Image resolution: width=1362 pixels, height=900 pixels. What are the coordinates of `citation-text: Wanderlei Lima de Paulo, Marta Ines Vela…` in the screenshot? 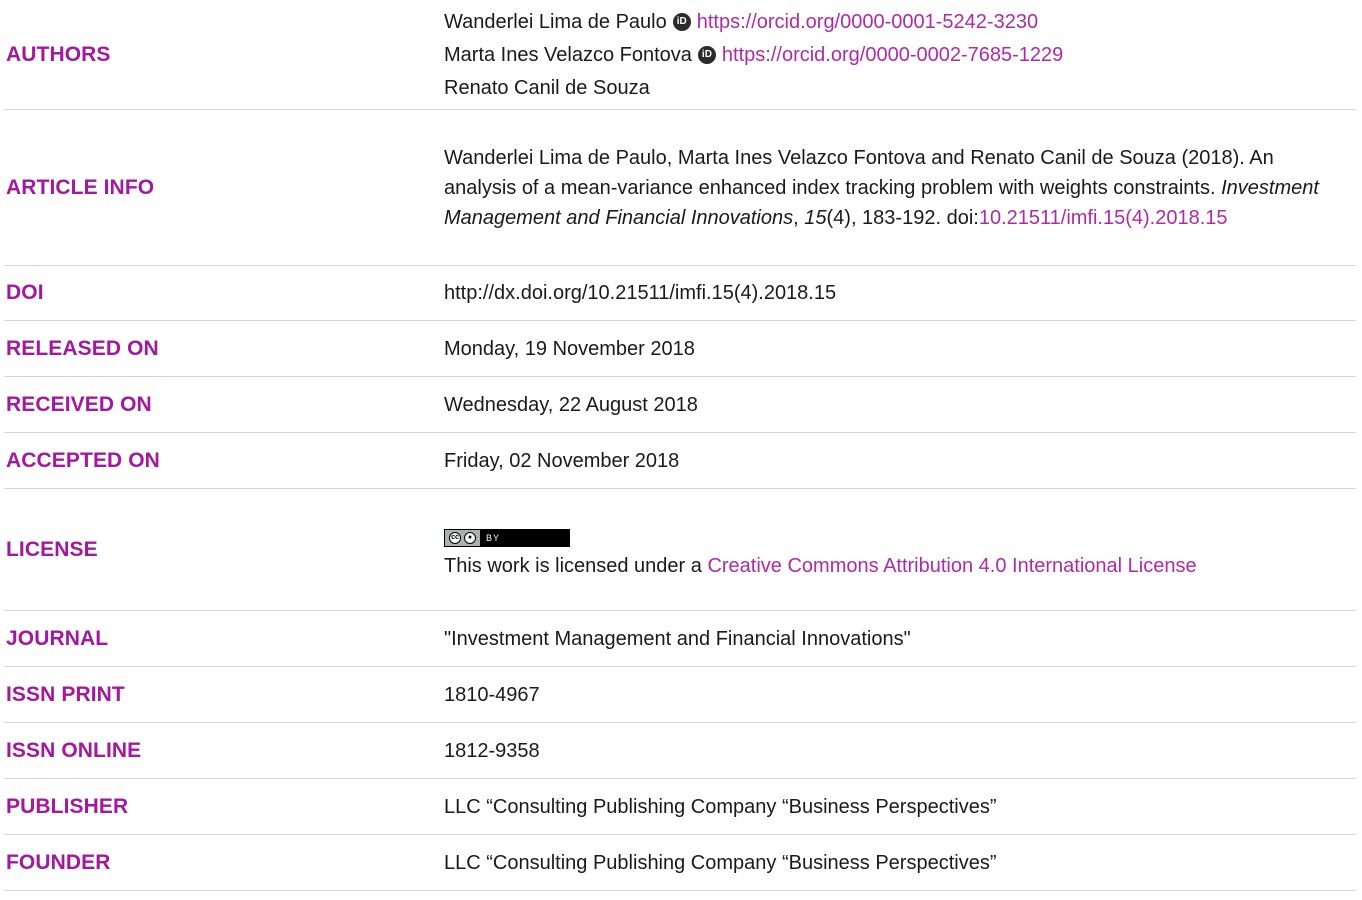 It's located at (859, 172).